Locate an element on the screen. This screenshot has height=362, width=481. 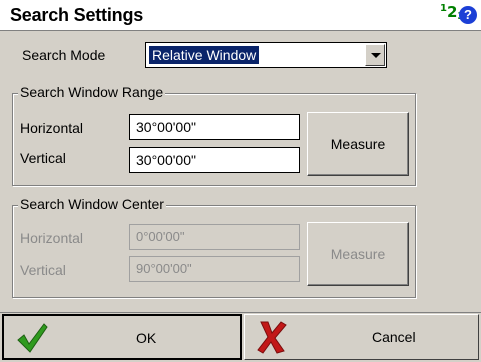
range-vertical-input: 30°00'00" is located at coordinates (214, 160).